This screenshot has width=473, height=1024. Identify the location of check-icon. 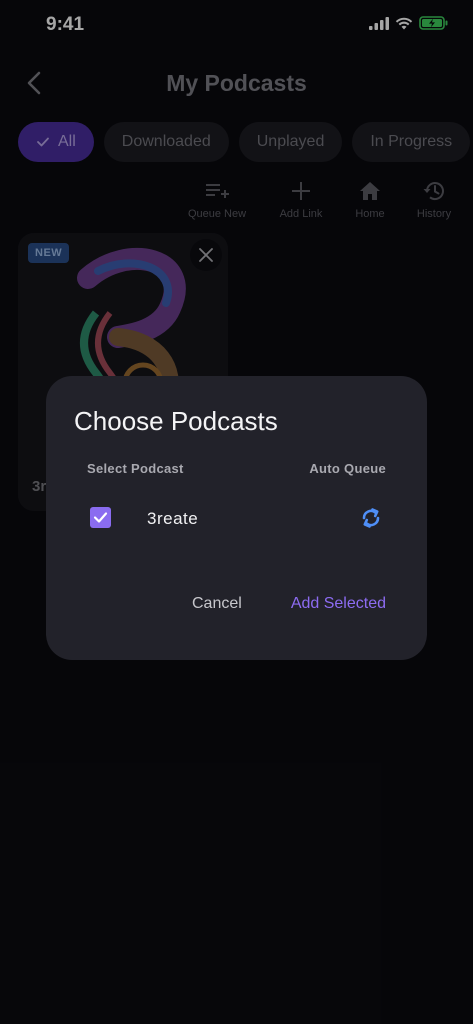
(100, 517).